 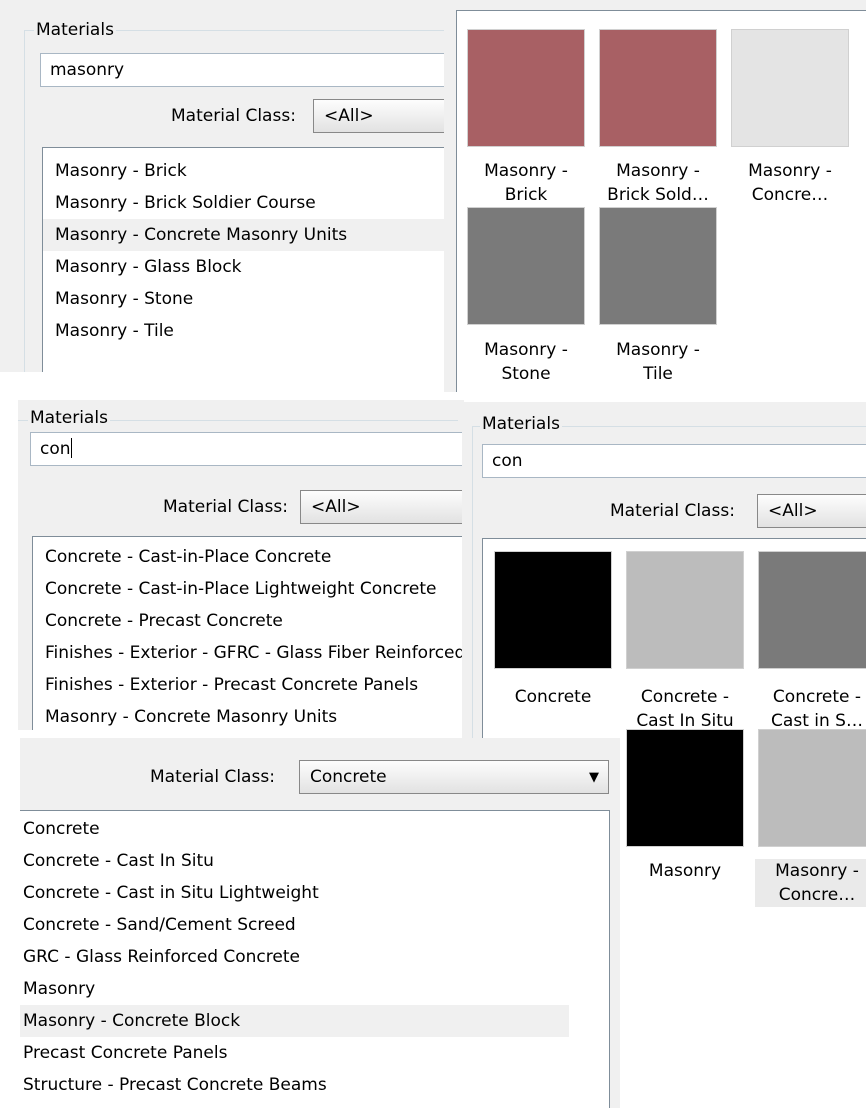 I want to click on list-item: Precast Concrete Panels, so click(x=314, y=1053).